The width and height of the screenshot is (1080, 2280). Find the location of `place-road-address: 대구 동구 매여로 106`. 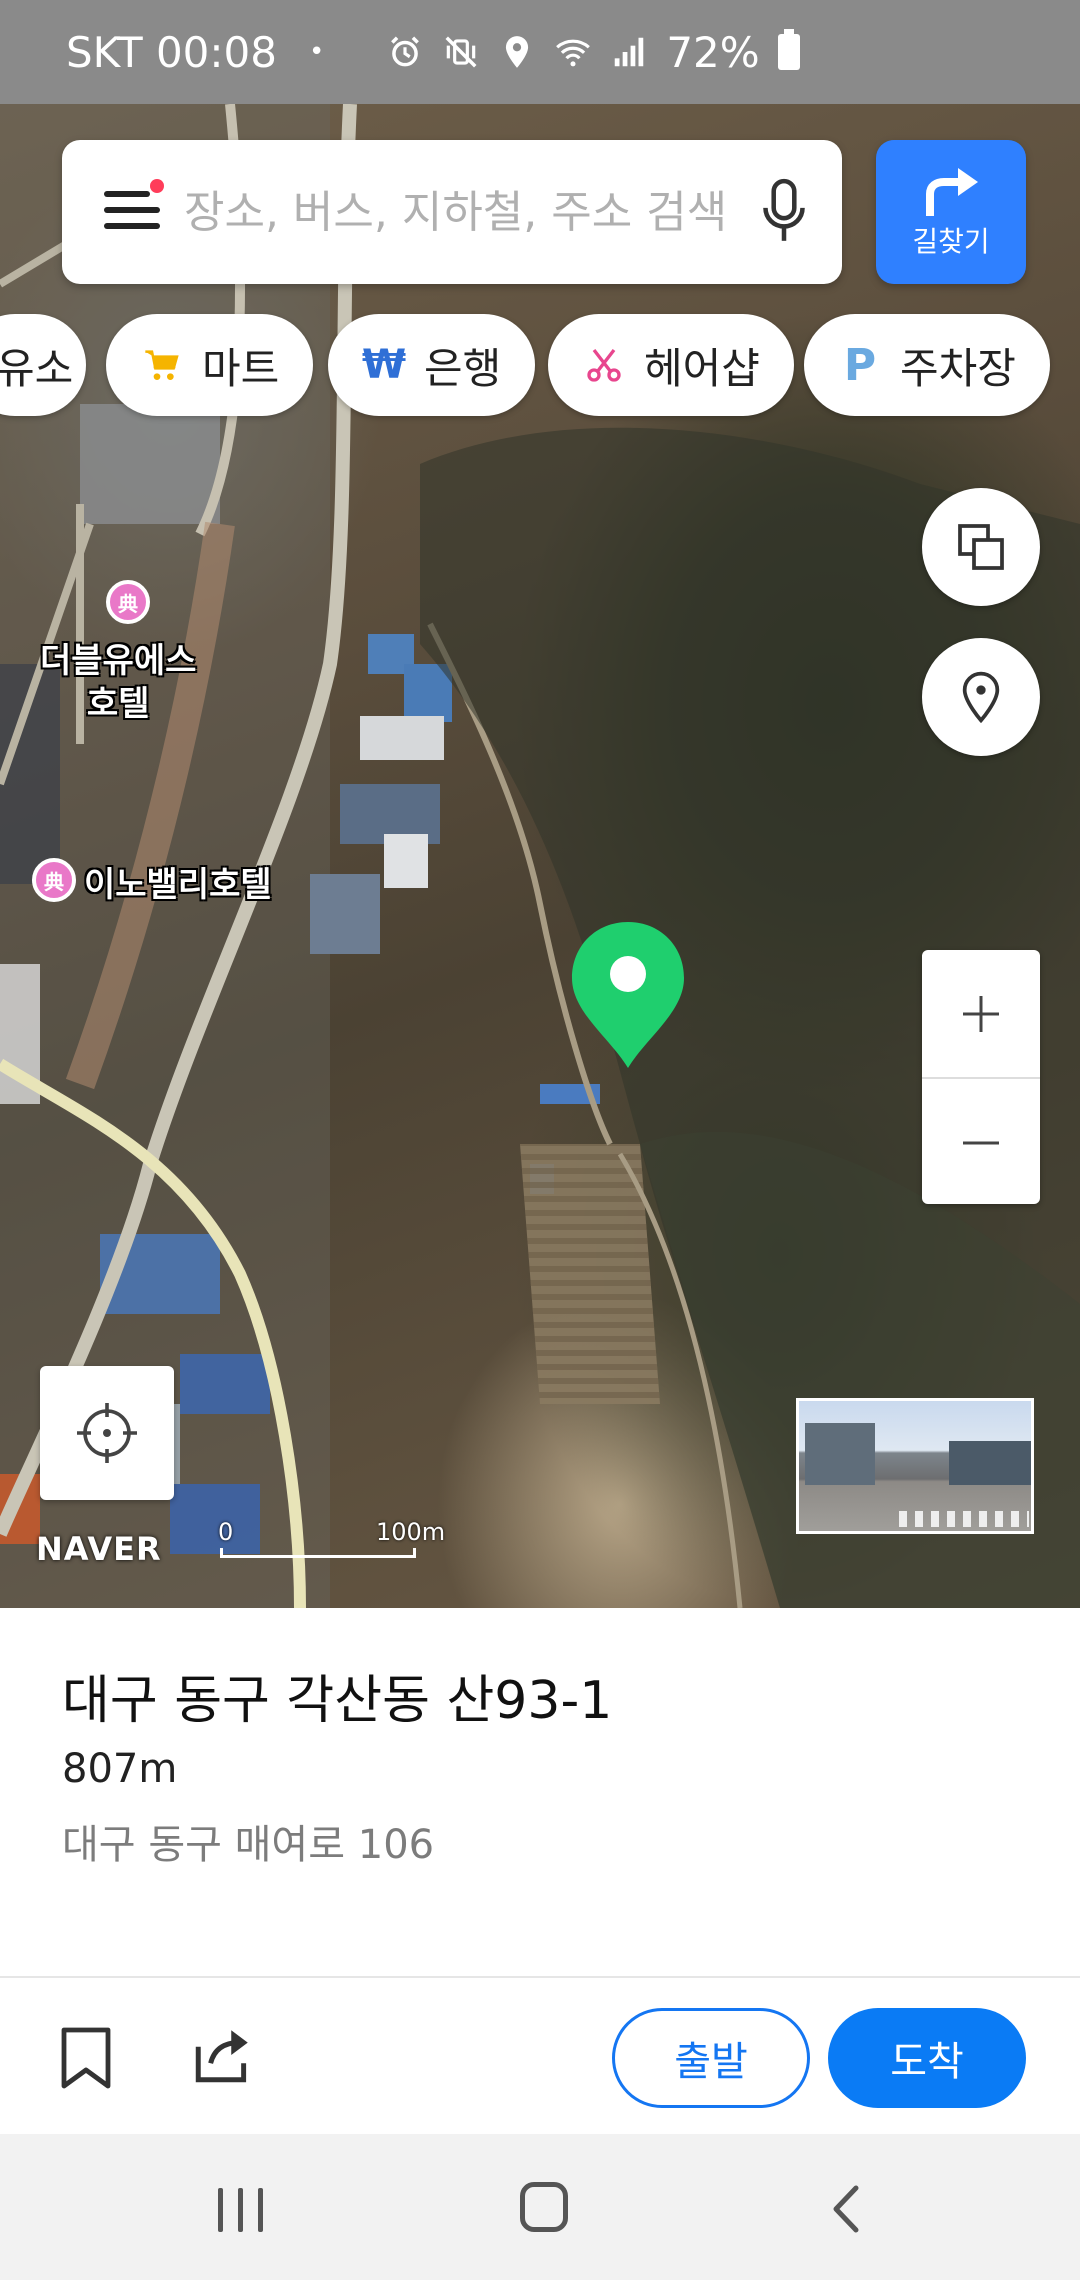

place-road-address: 대구 동구 매여로 106 is located at coordinates (248, 1845).